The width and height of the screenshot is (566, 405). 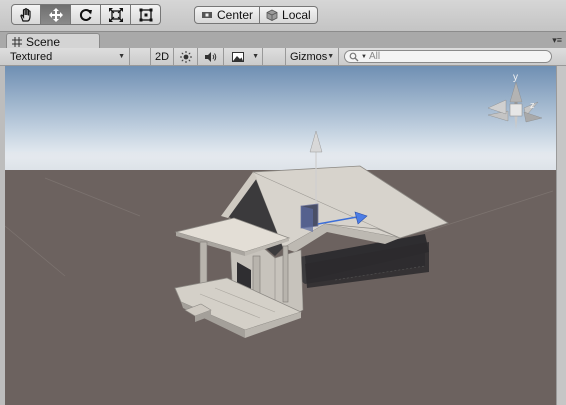 What do you see at coordinates (255, 56) in the screenshot?
I see `effects-caret-icon: ▼` at bounding box center [255, 56].